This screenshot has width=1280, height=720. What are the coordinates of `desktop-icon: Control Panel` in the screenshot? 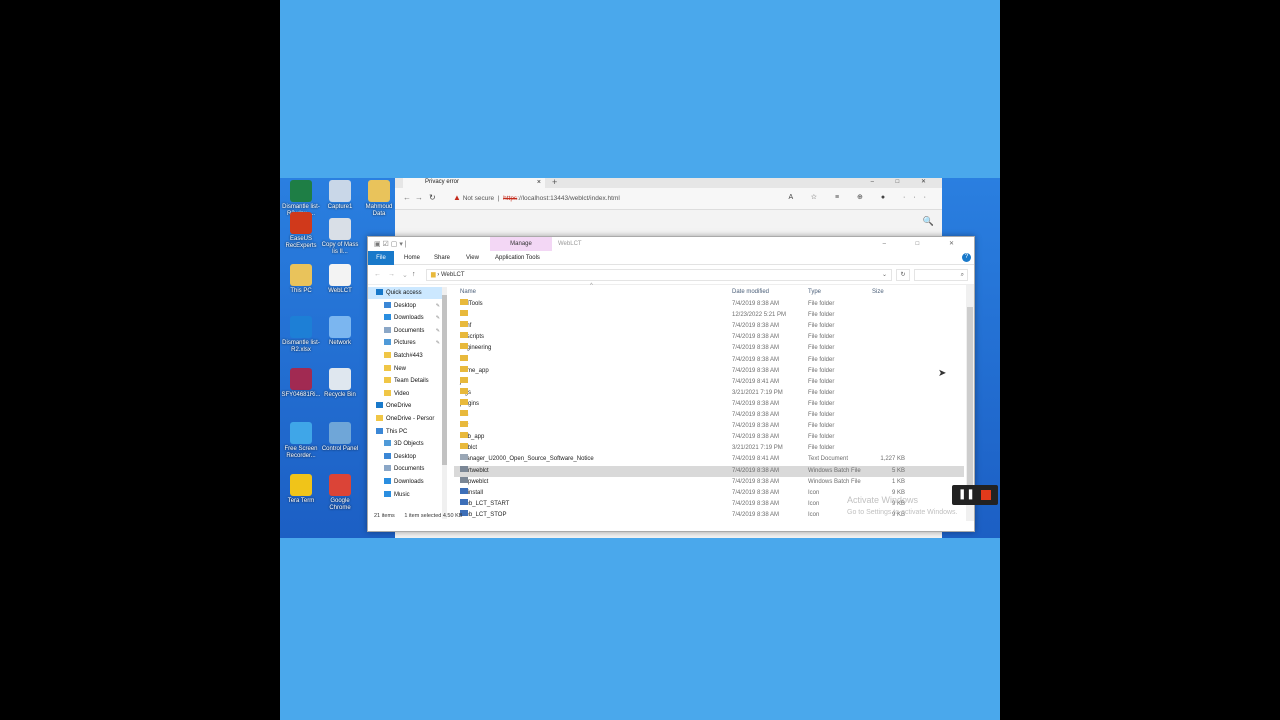 It's located at (340, 437).